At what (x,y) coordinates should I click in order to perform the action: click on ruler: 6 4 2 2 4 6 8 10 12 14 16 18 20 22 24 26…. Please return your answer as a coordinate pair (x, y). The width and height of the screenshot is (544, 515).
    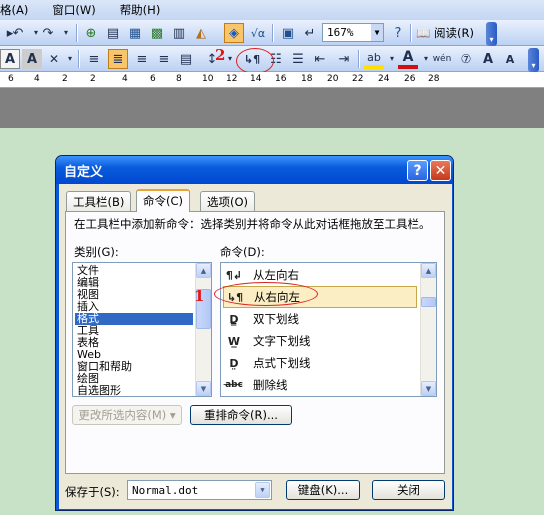
    Looking at the image, I should click on (272, 80).